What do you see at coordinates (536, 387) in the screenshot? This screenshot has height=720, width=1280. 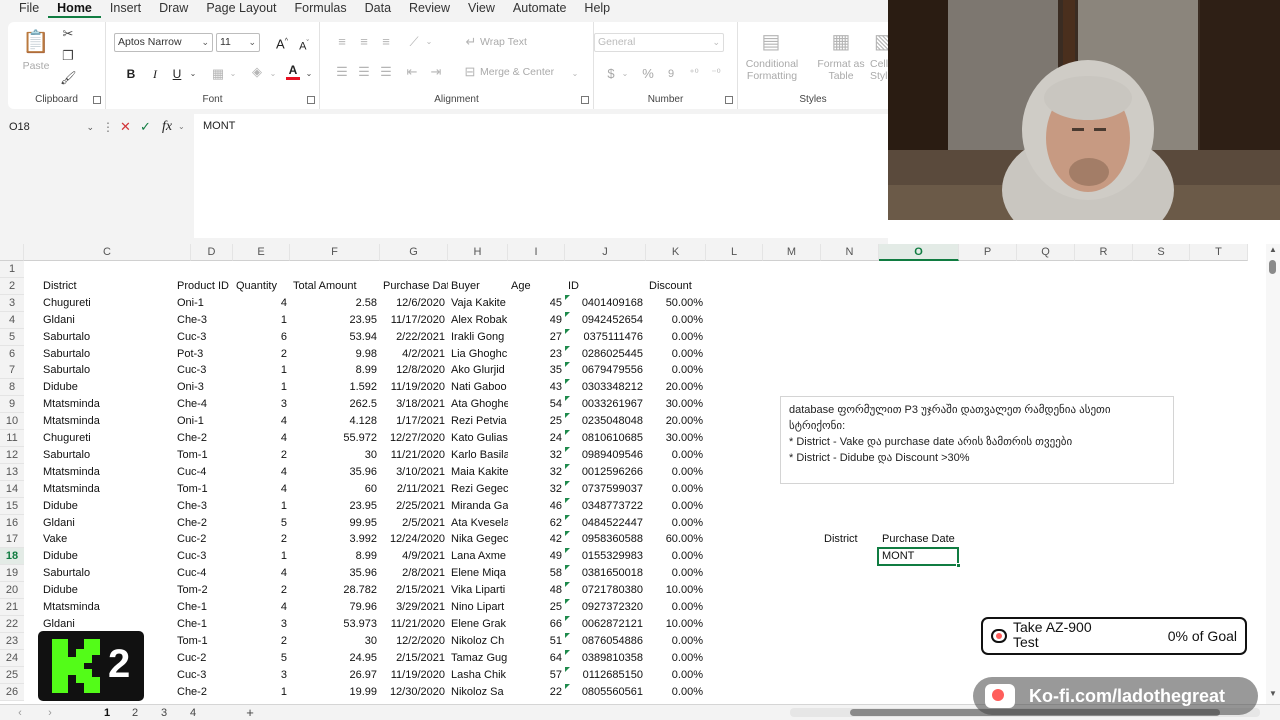 I see `data-cell: 43` at bounding box center [536, 387].